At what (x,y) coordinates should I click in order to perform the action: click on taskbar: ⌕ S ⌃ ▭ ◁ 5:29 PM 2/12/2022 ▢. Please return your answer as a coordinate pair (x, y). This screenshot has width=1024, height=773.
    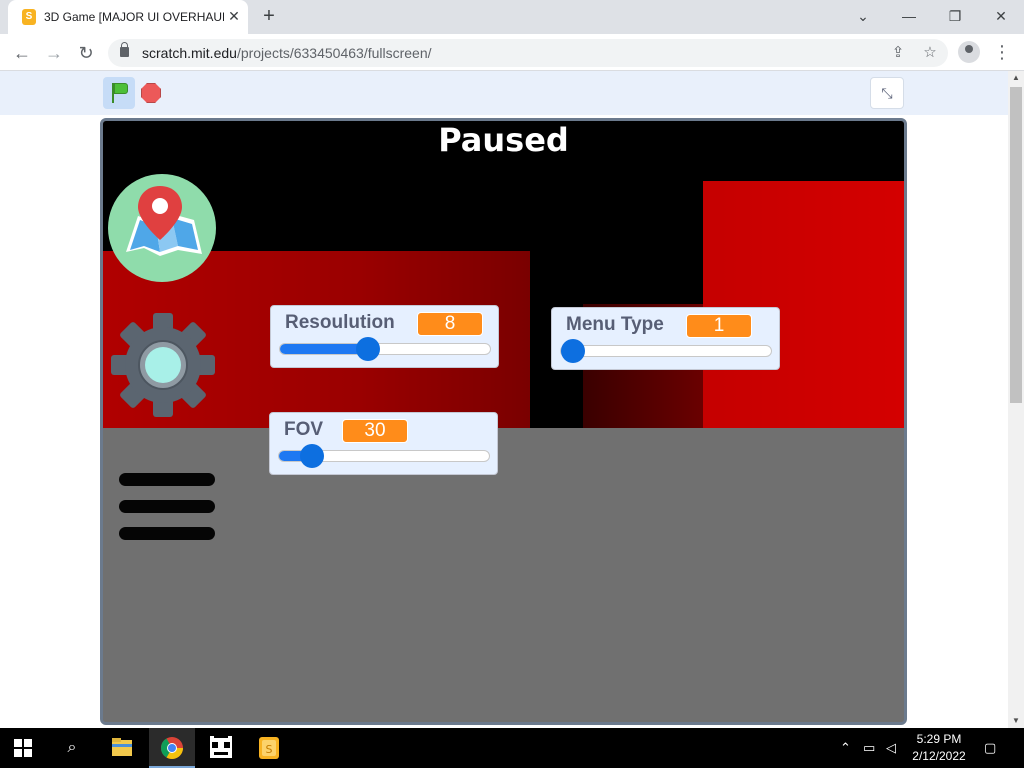
    Looking at the image, I should click on (512, 748).